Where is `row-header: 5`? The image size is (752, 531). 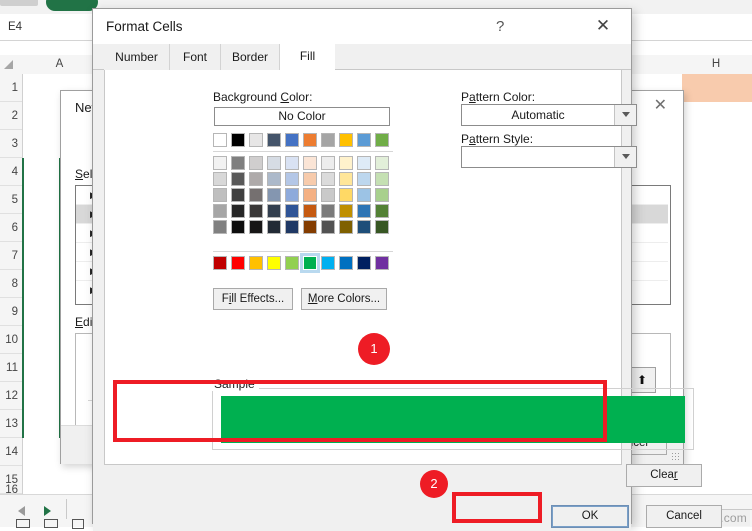
row-header: 5 is located at coordinates (11, 200).